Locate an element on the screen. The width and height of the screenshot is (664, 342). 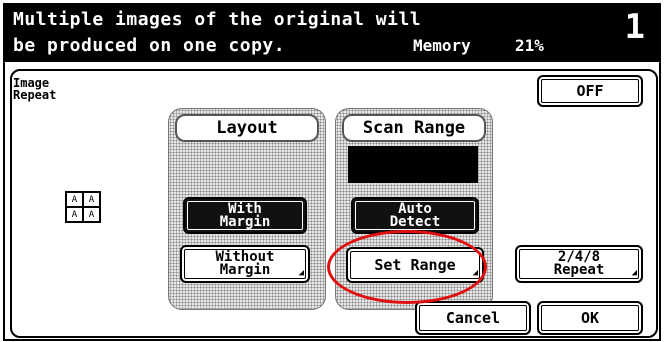
memory-value: 21% is located at coordinates (529, 45).